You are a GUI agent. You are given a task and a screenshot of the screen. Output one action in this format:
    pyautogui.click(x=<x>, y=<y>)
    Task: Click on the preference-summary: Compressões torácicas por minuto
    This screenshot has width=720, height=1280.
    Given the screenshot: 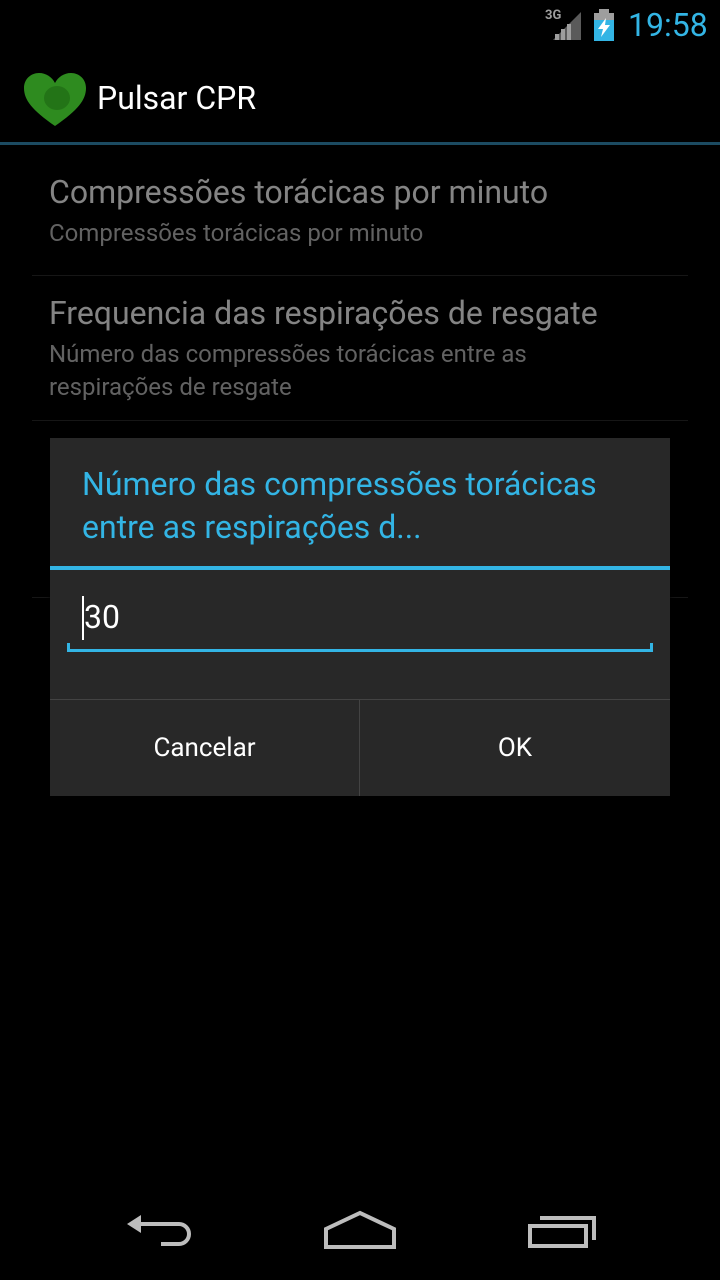 What is the action you would take?
    pyautogui.click(x=236, y=233)
    